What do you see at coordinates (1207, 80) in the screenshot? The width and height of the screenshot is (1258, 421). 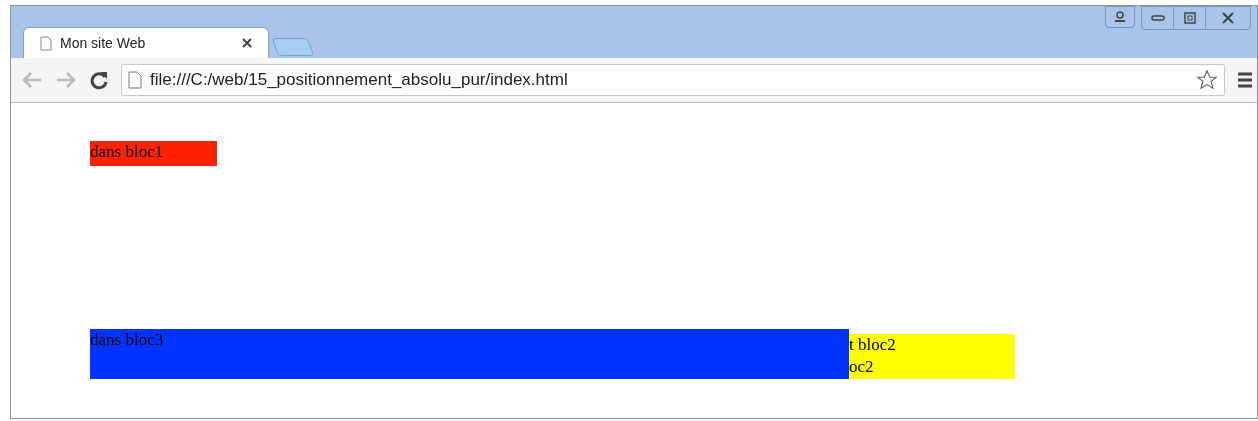 I see `star-icon` at bounding box center [1207, 80].